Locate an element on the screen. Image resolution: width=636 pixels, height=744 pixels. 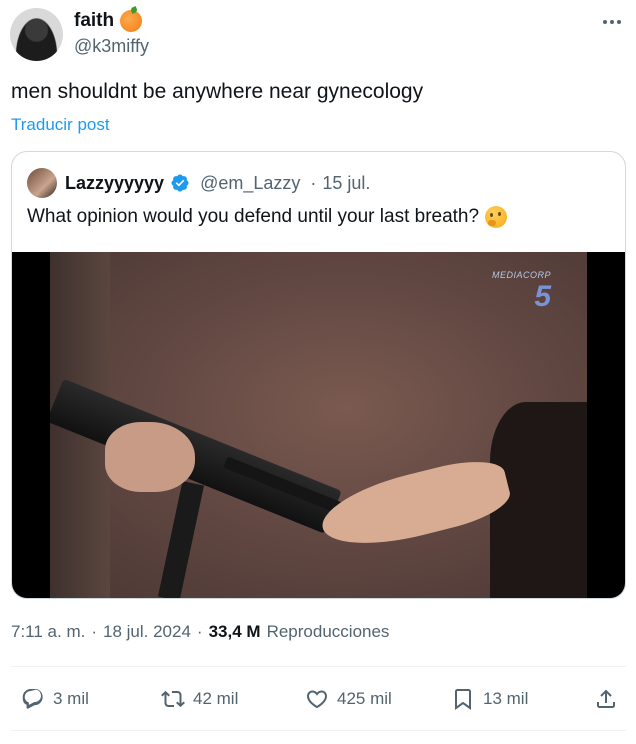
like-button: 425 mil is located at coordinates (348, 699).